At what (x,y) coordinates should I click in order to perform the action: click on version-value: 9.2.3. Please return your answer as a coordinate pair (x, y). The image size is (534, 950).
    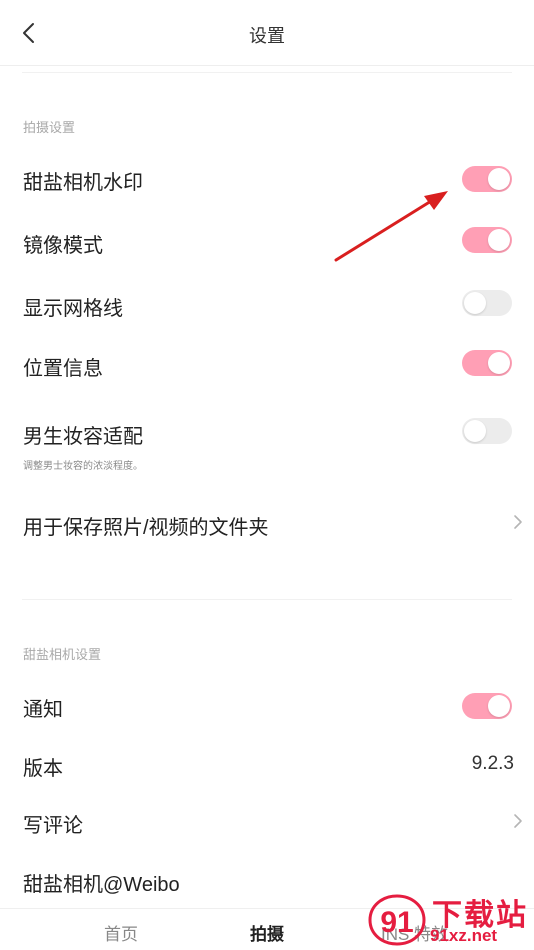
    Looking at the image, I should click on (492, 763).